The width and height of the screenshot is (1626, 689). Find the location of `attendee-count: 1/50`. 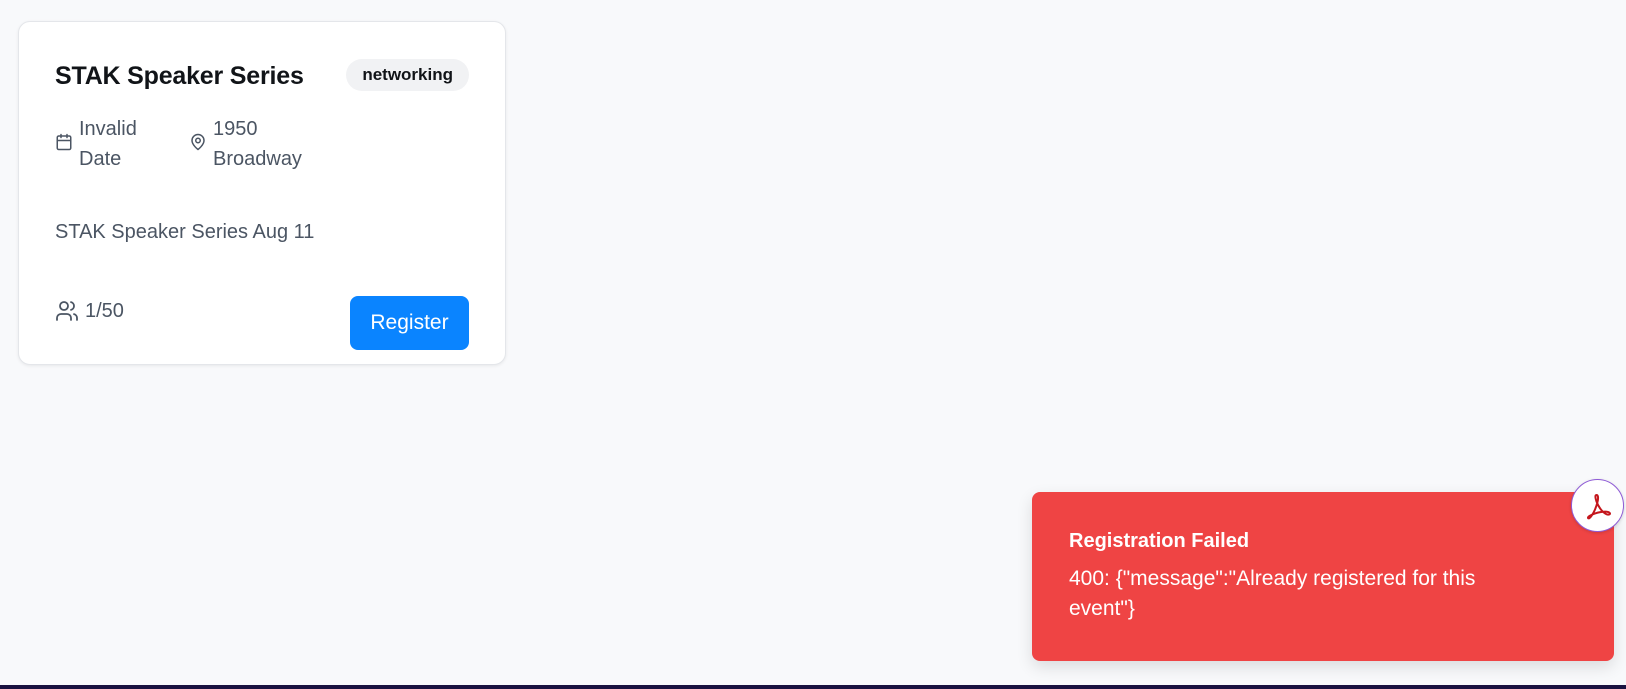

attendee-count: 1/50 is located at coordinates (89, 311).